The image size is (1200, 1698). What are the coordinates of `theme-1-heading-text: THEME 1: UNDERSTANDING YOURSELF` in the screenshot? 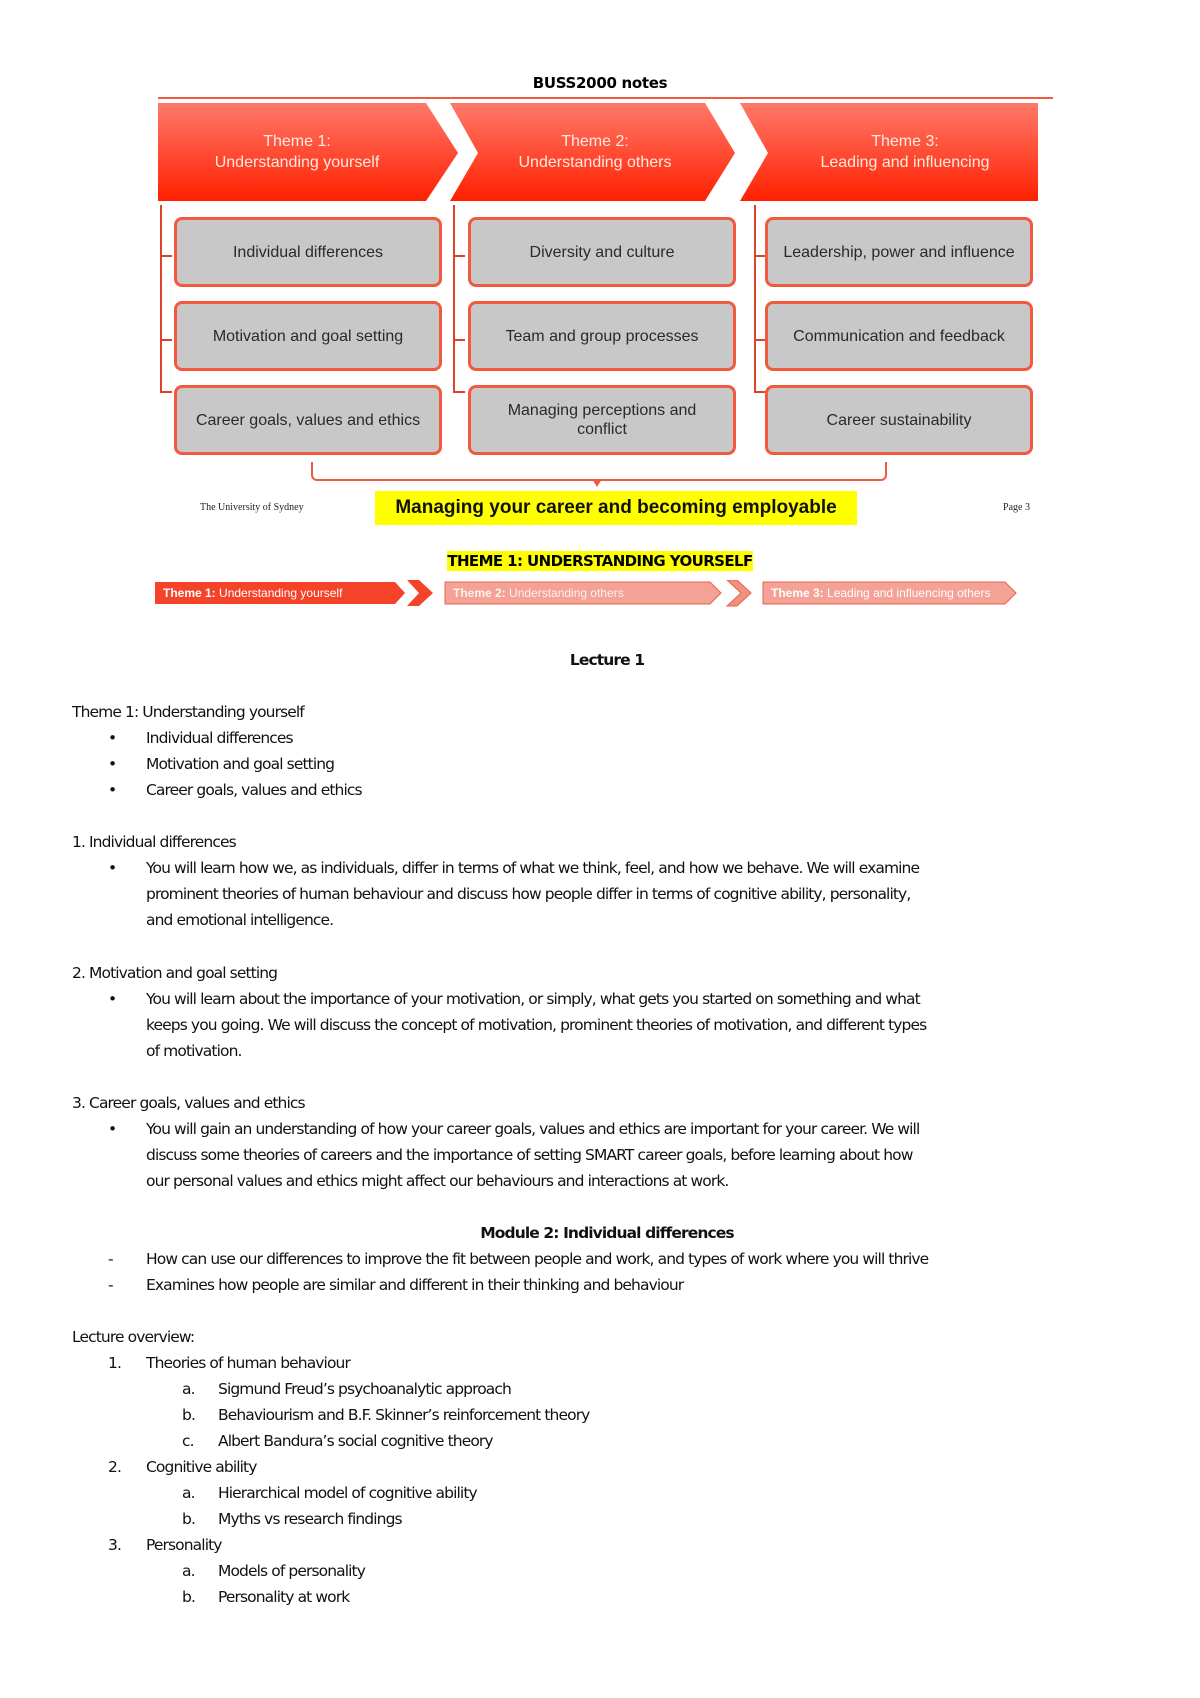 It's located at (600, 561).